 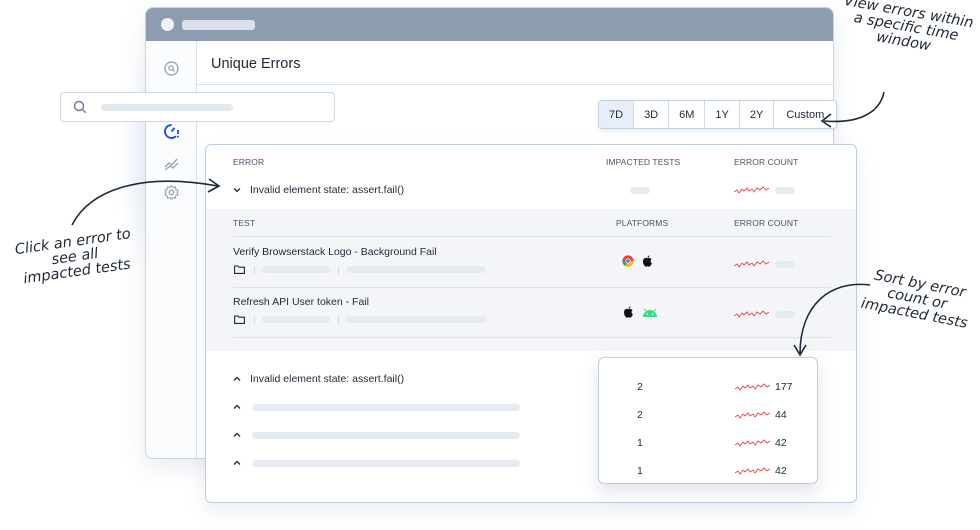 I want to click on search-placeholder-bar, so click(x=167, y=107).